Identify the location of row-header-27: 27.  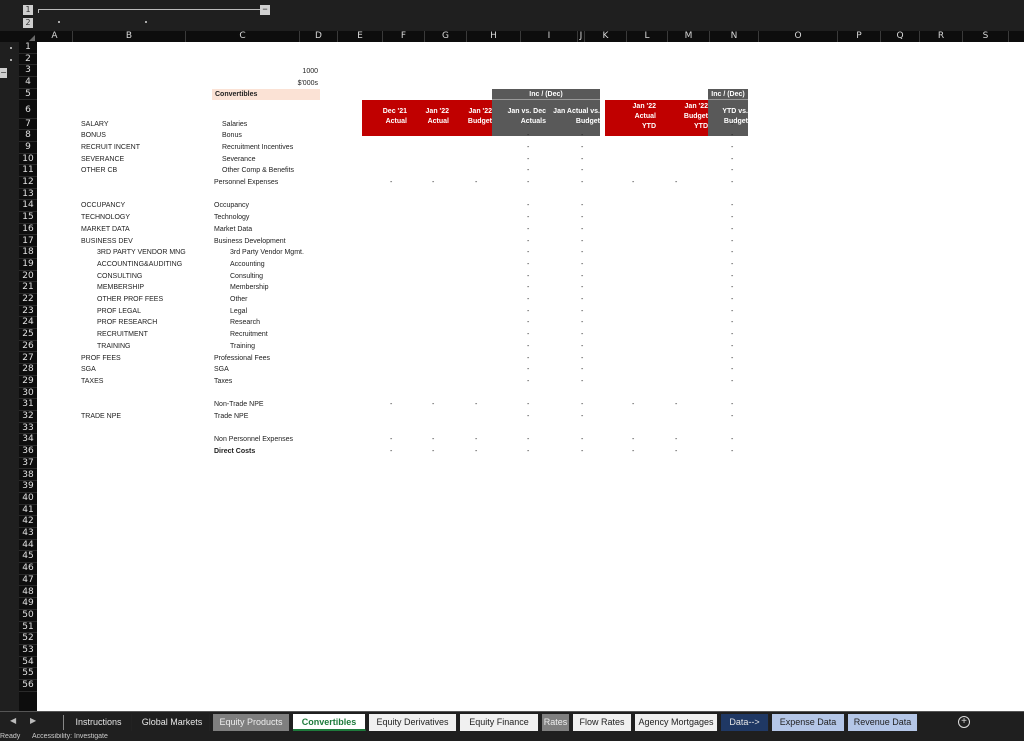
(28, 359).